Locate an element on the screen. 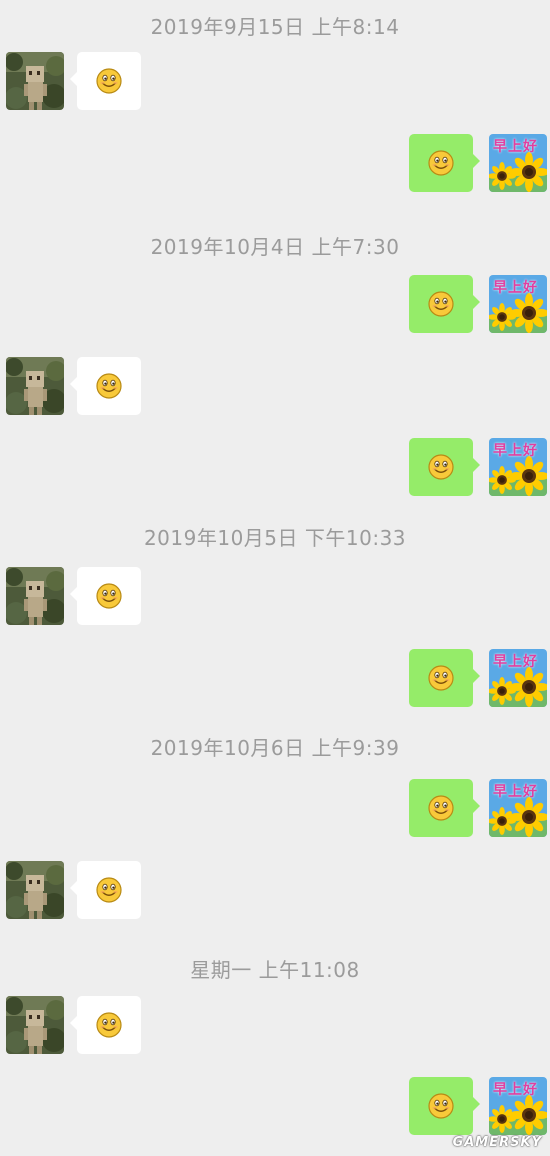  timestamp: 2019年9月15日 上午8:14 is located at coordinates (275, 27).